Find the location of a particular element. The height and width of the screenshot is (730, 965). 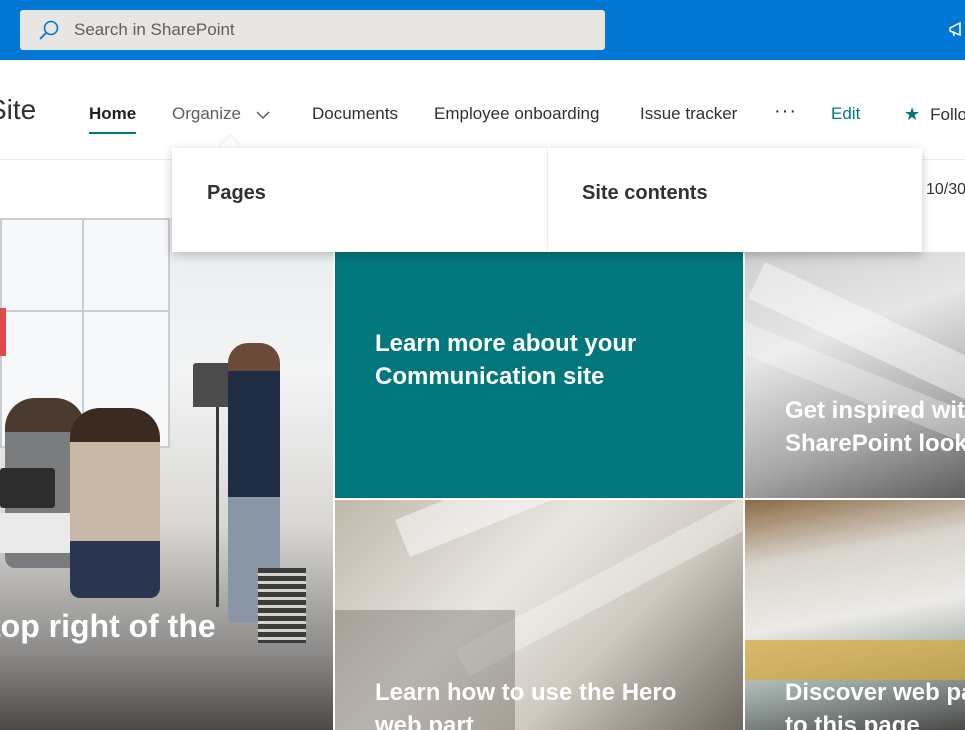

hero-tile-webparts: Discover web pa add to this page is located at coordinates (855, 615).